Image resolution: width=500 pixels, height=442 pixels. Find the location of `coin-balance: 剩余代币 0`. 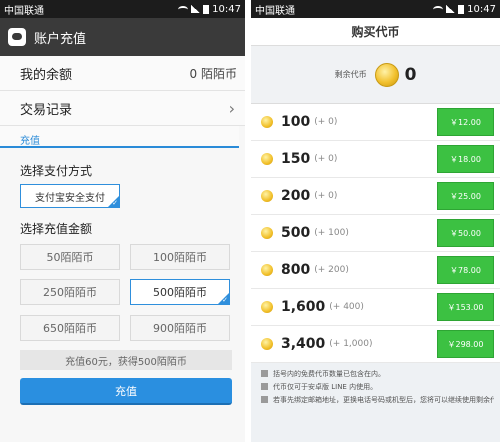

coin-balance: 剩余代币 0 is located at coordinates (375, 75).